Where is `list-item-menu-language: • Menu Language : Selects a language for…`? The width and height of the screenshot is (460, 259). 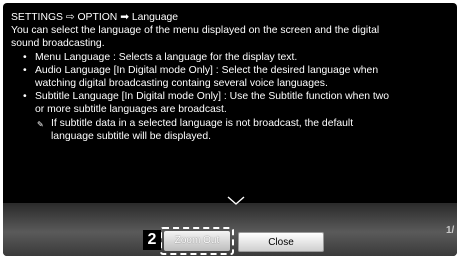
list-item-menu-language: • Menu Language : Selects a language for… is located at coordinates (237, 57).